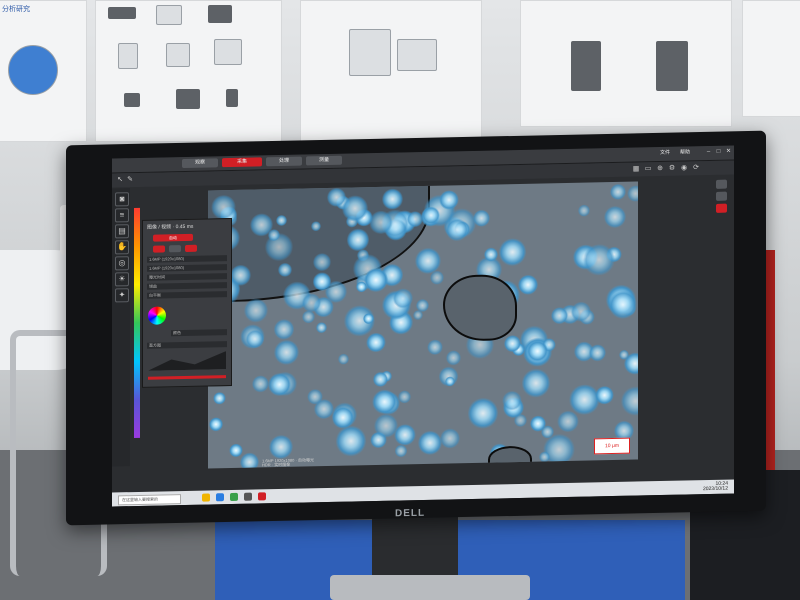 The height and width of the screenshot is (600, 800). What do you see at coordinates (187, 286) in the screenshot?
I see `gain-row: 增益` at bounding box center [187, 286].